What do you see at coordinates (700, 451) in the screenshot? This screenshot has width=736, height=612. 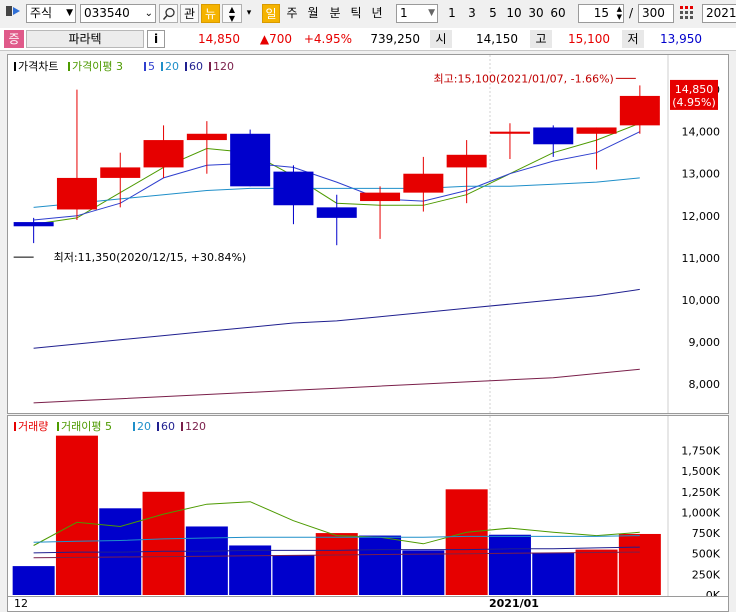 I see `volume-tick-label: 1,750K` at bounding box center [700, 451].